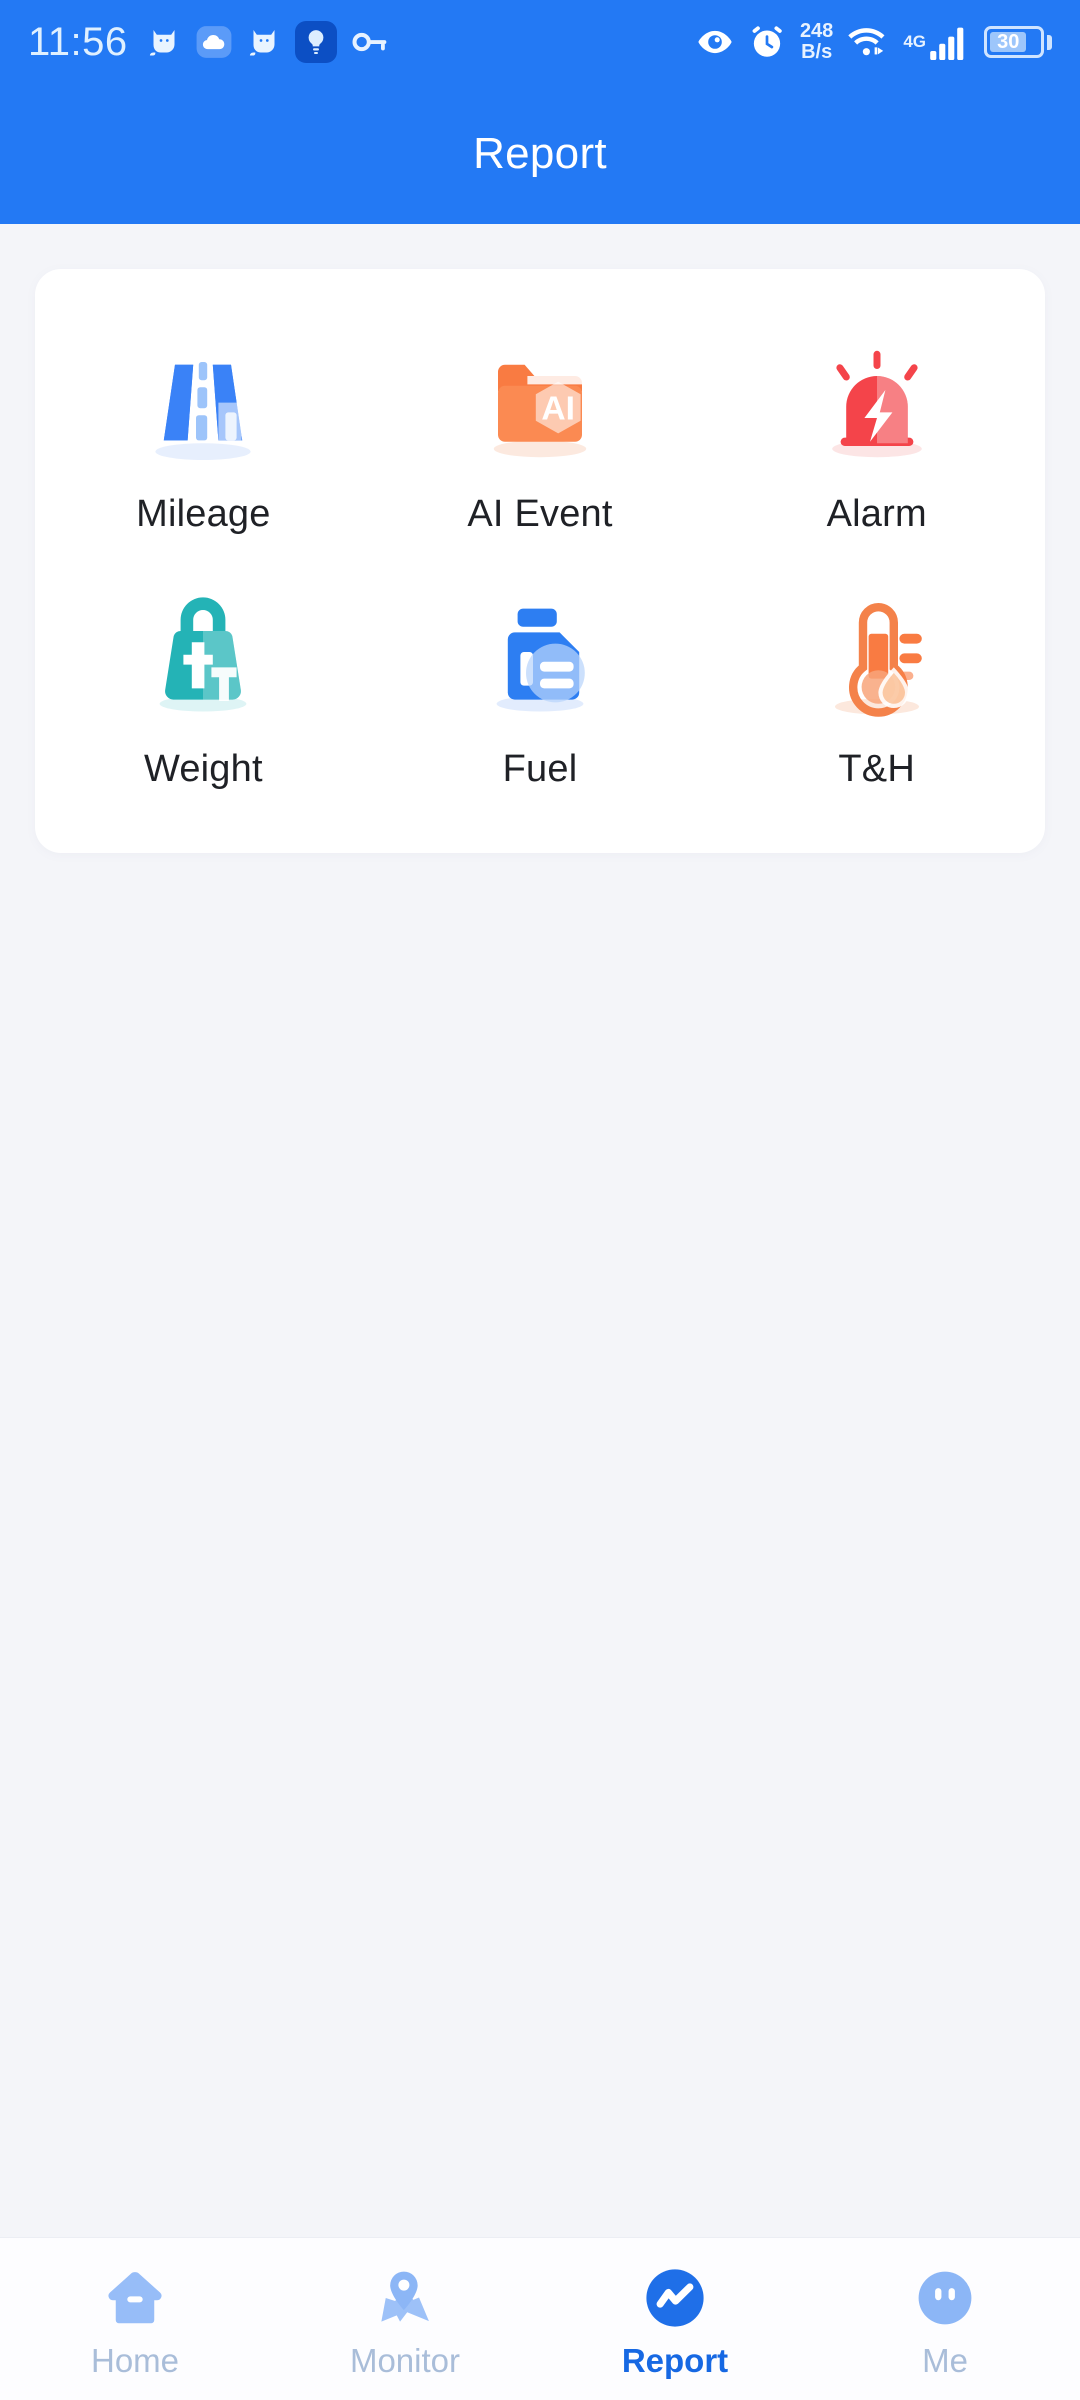 The height and width of the screenshot is (2400, 1080). Describe the element at coordinates (877, 659) in the screenshot. I see `thermometer-icon` at that location.